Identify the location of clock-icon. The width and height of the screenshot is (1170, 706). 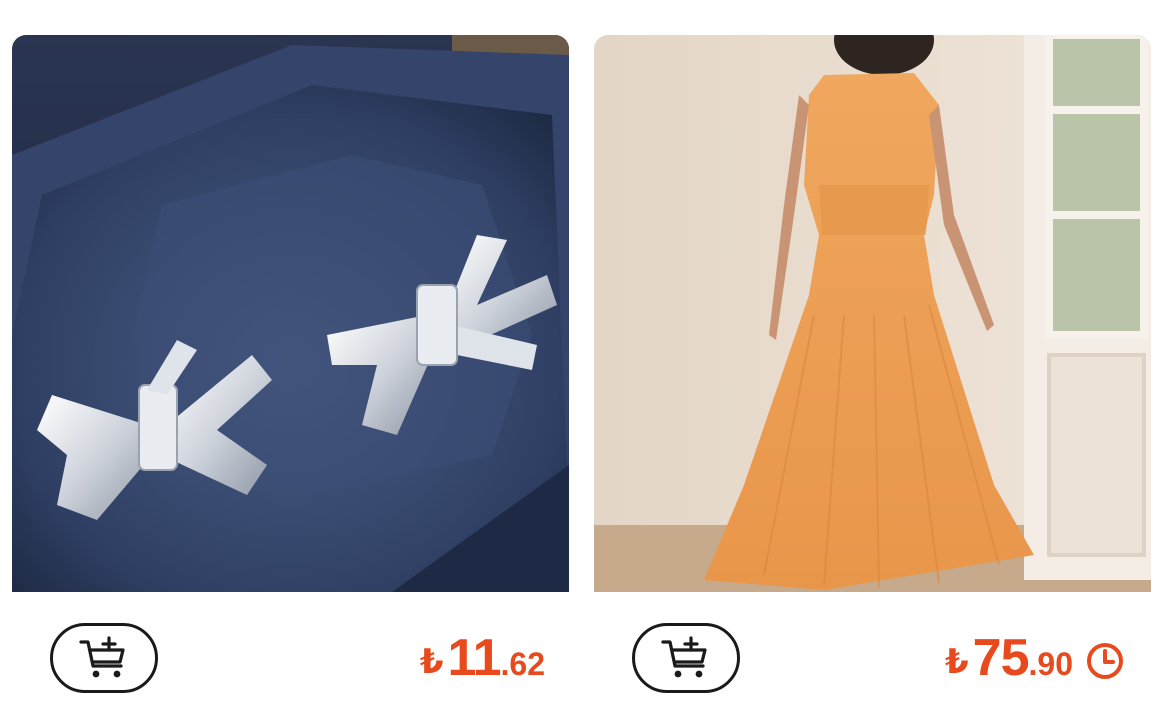
(1105, 663).